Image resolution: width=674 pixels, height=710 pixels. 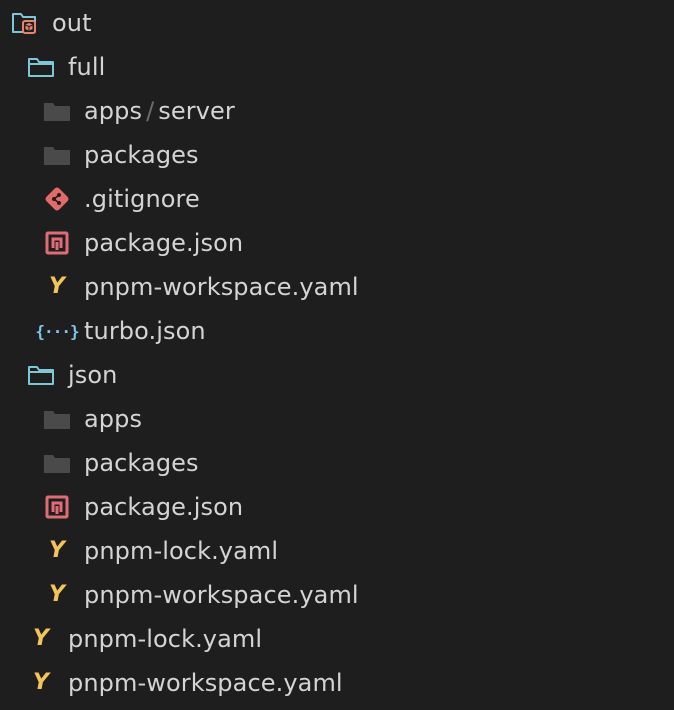 I want to click on tree-item-apps: apps, so click(x=337, y=419).